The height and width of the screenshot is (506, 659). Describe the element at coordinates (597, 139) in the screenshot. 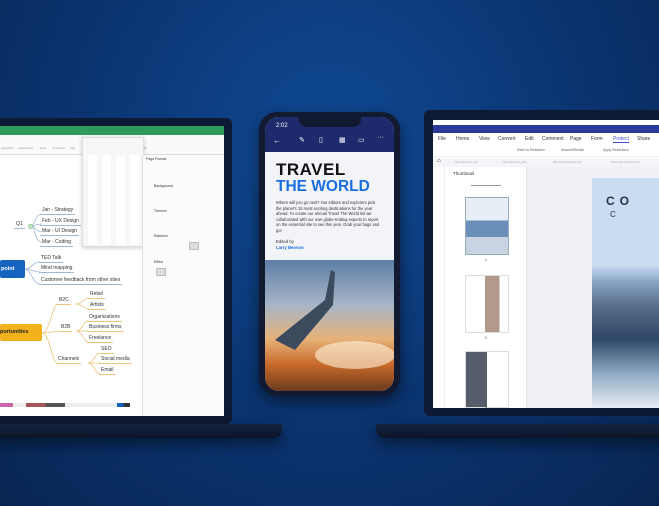

I see `menu-form: Form` at that location.